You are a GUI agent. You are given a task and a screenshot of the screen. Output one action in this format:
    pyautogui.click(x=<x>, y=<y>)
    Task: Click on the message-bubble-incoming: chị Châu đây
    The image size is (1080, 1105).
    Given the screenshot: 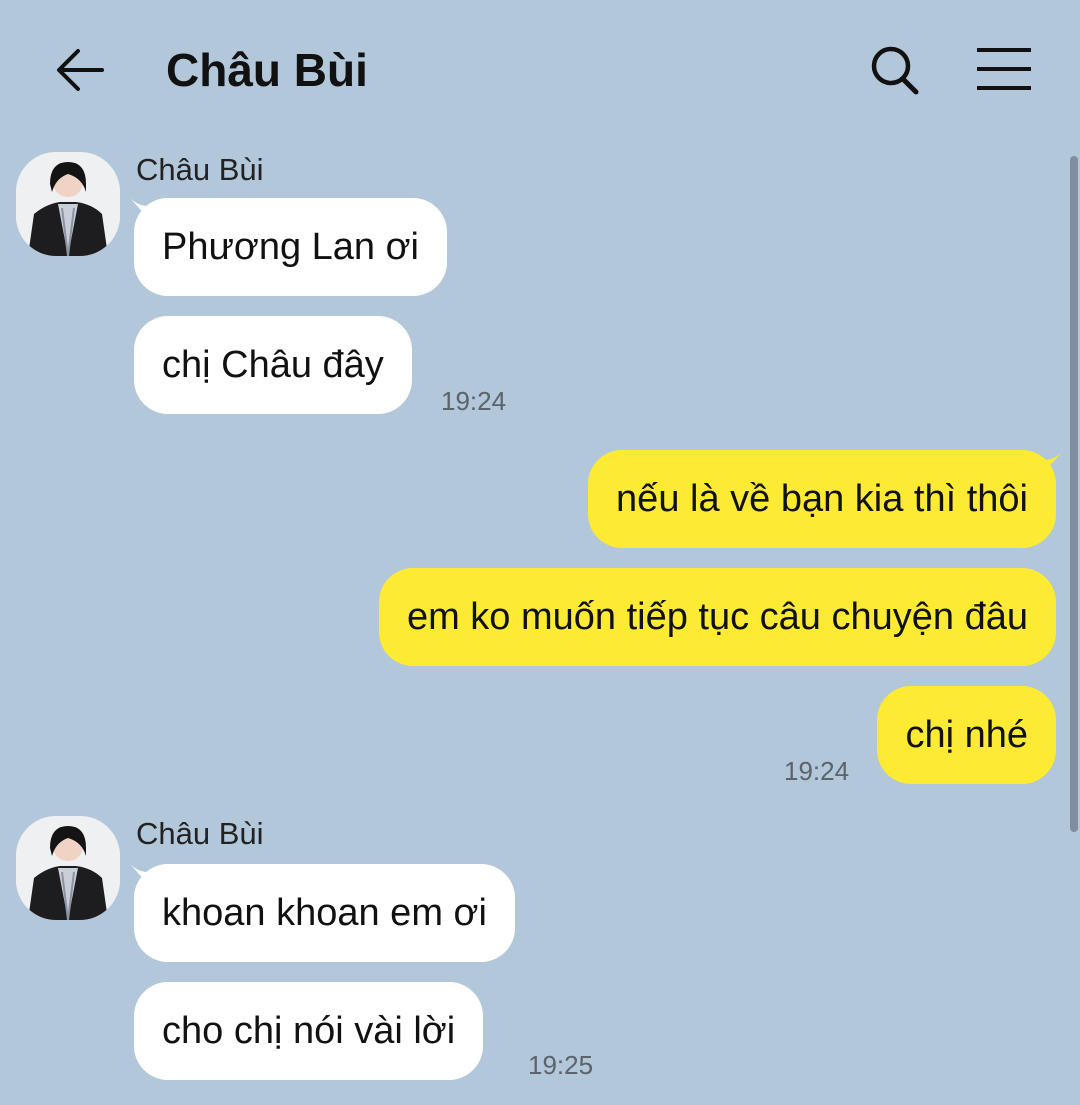 What is the action you would take?
    pyautogui.click(x=273, y=365)
    